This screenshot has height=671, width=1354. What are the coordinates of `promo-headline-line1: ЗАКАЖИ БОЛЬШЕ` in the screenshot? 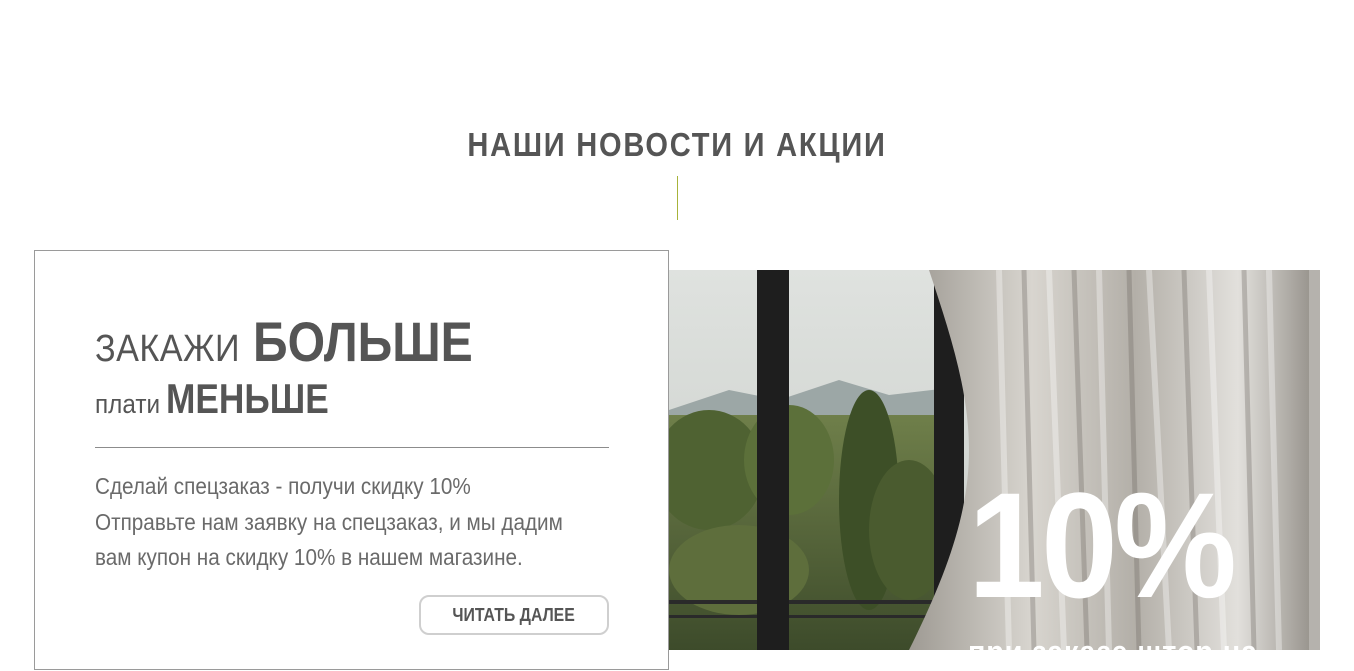 It's located at (301, 341).